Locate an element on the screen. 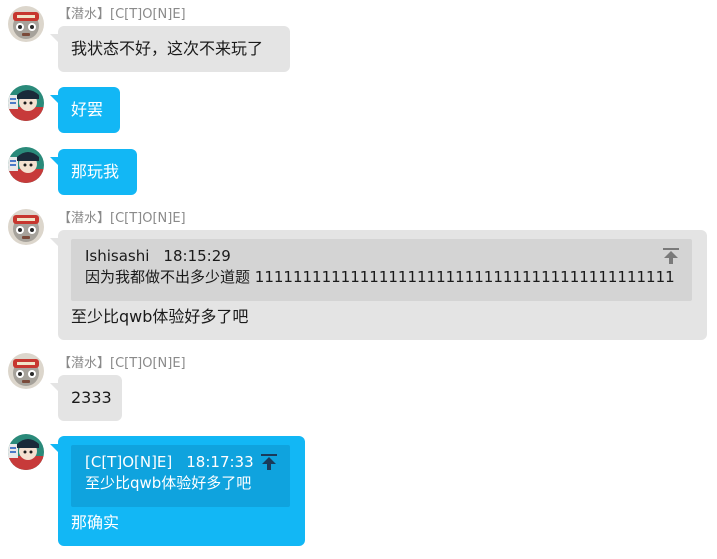 The image size is (717, 559). message-text: 好罢 is located at coordinates (87, 109).